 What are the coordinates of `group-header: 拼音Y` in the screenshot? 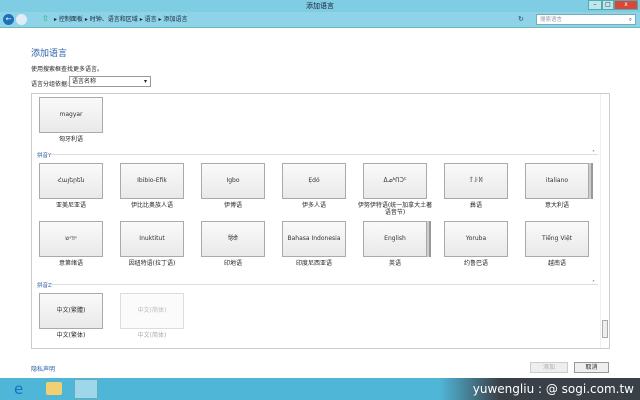 It's located at (44, 156).